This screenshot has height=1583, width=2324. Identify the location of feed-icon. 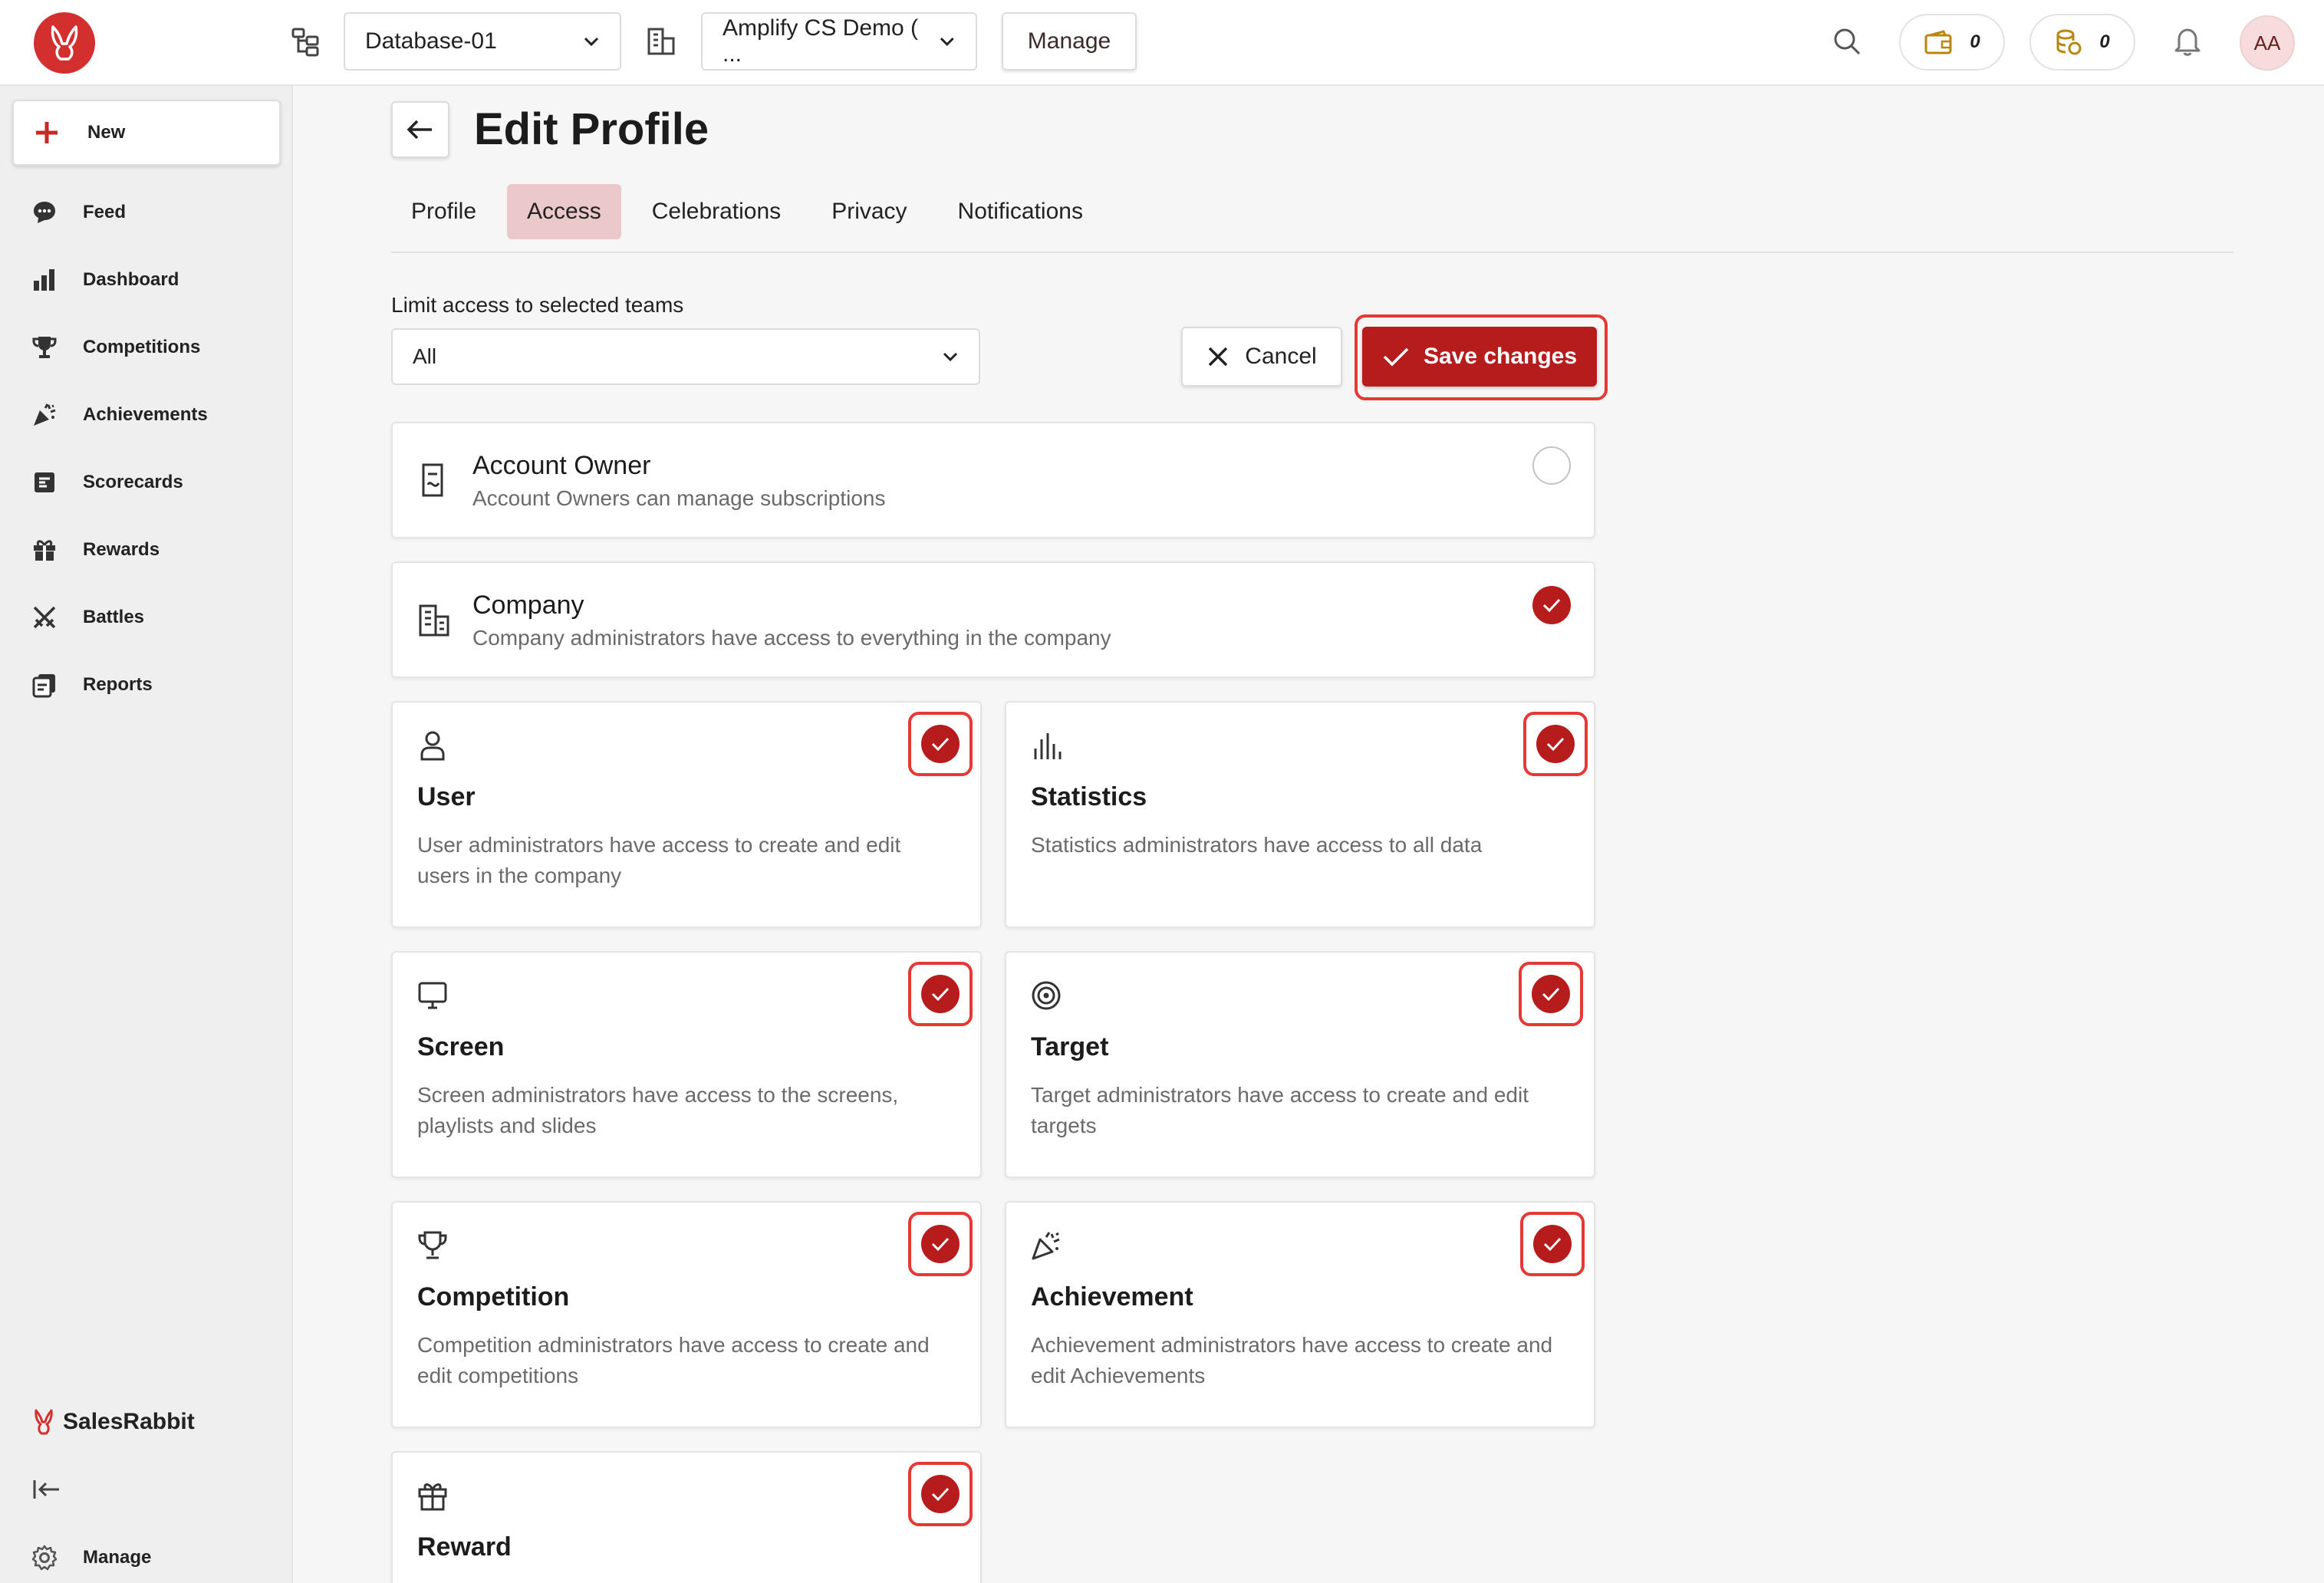
(44, 212).